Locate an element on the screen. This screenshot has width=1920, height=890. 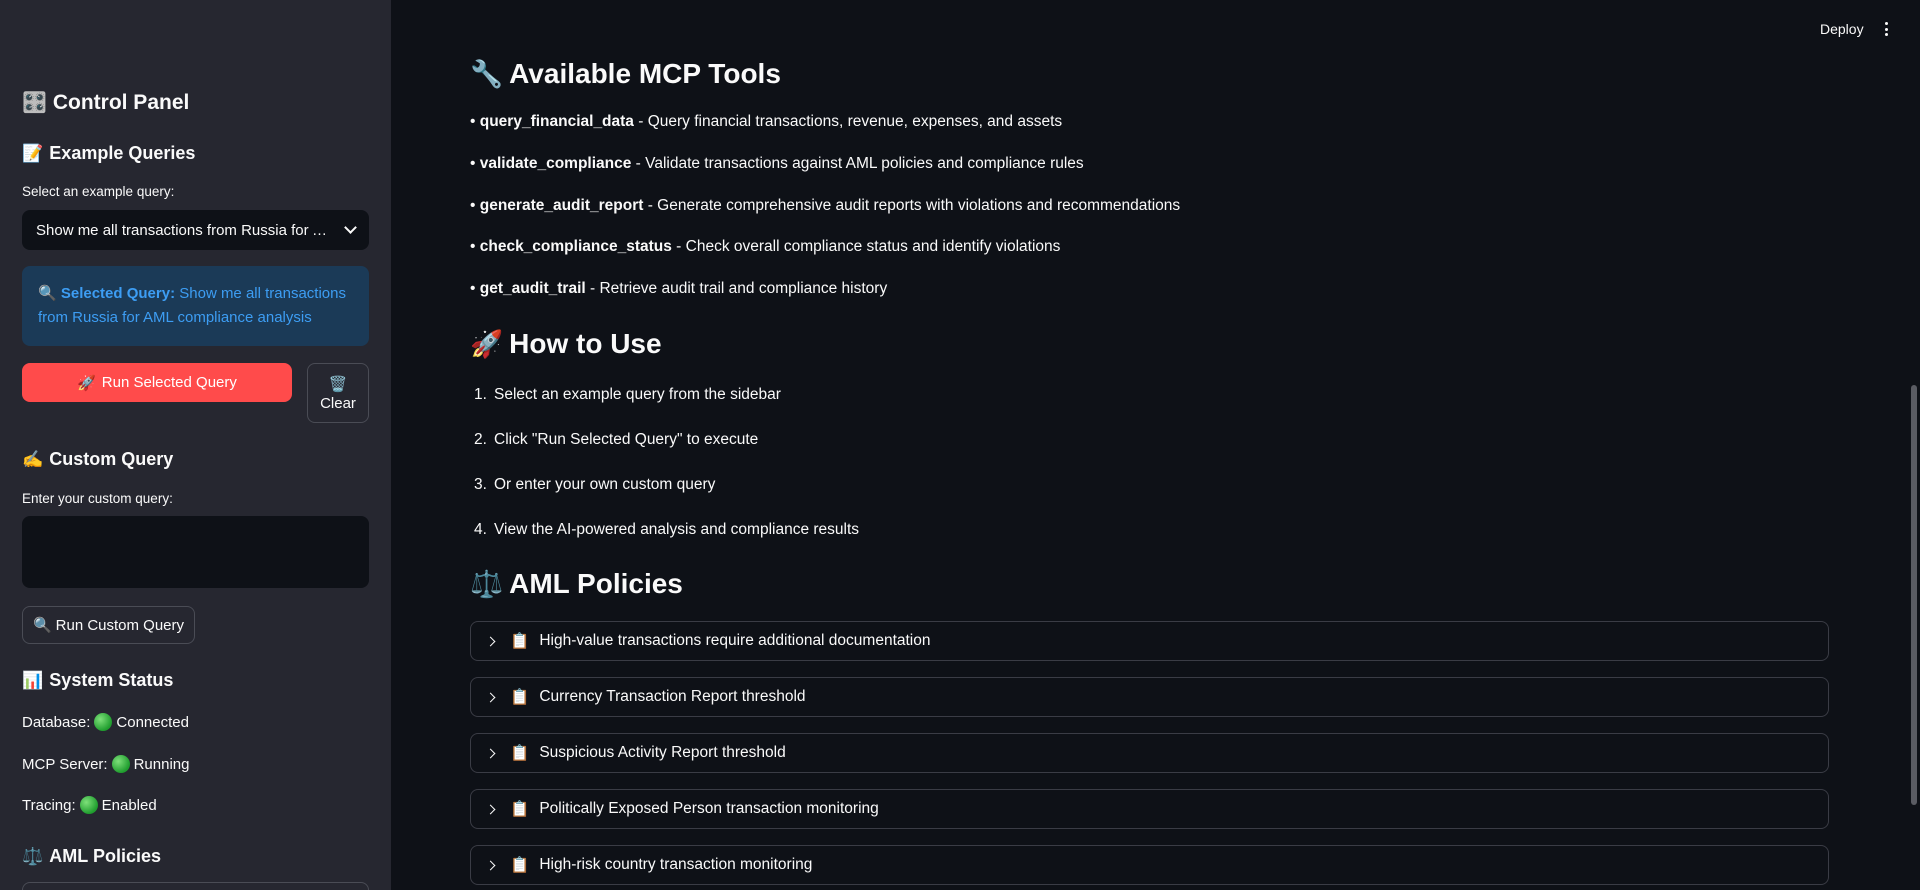
deploy-button: Deploy is located at coordinates (1842, 29).